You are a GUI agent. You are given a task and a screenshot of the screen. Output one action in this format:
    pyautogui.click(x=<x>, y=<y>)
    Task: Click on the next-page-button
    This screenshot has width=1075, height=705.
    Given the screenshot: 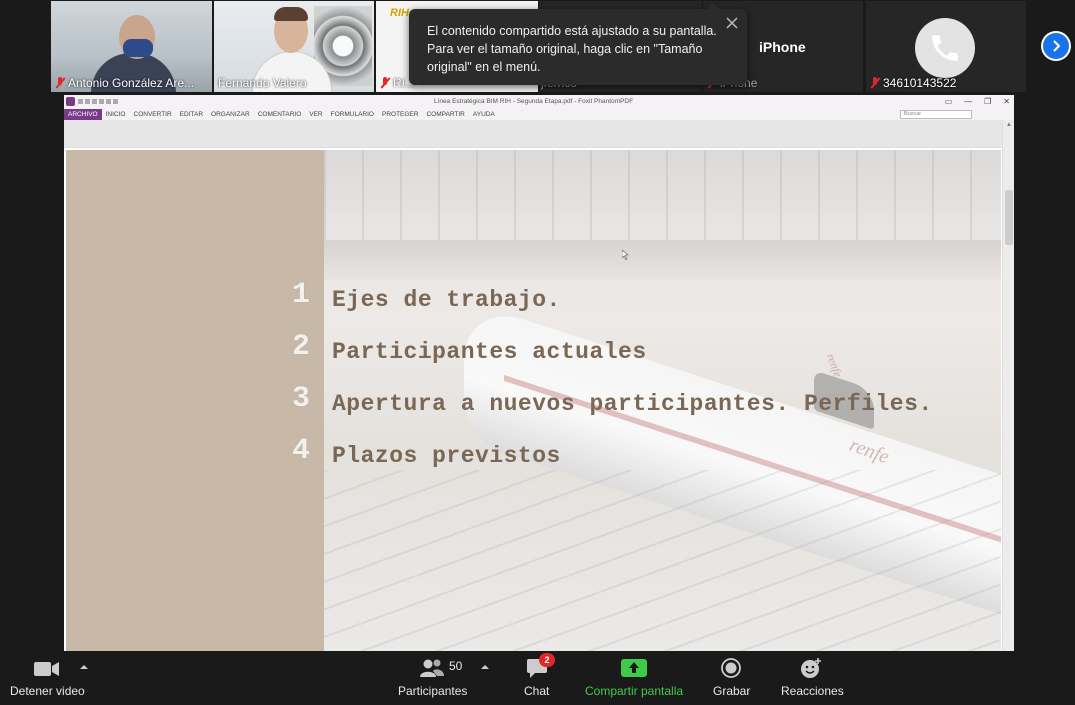 What is the action you would take?
    pyautogui.click(x=1056, y=46)
    